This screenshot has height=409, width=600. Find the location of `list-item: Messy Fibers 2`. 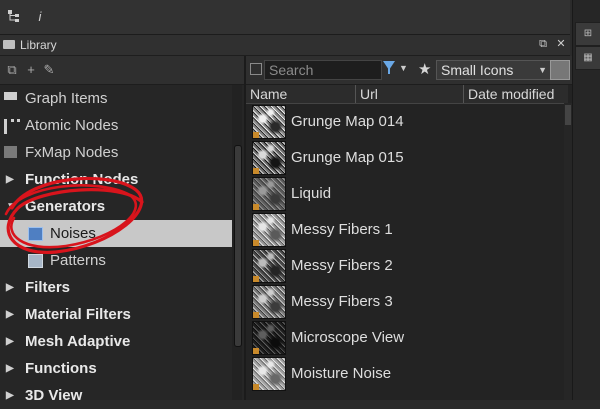

list-item: Messy Fibers 2 is located at coordinates (407, 266).